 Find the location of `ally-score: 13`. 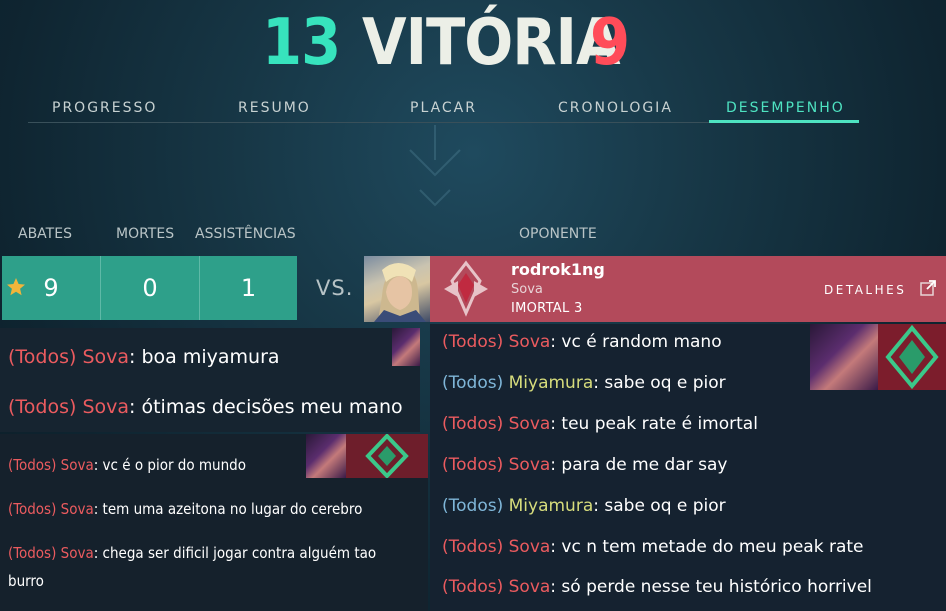

ally-score: 13 is located at coordinates (301, 43).